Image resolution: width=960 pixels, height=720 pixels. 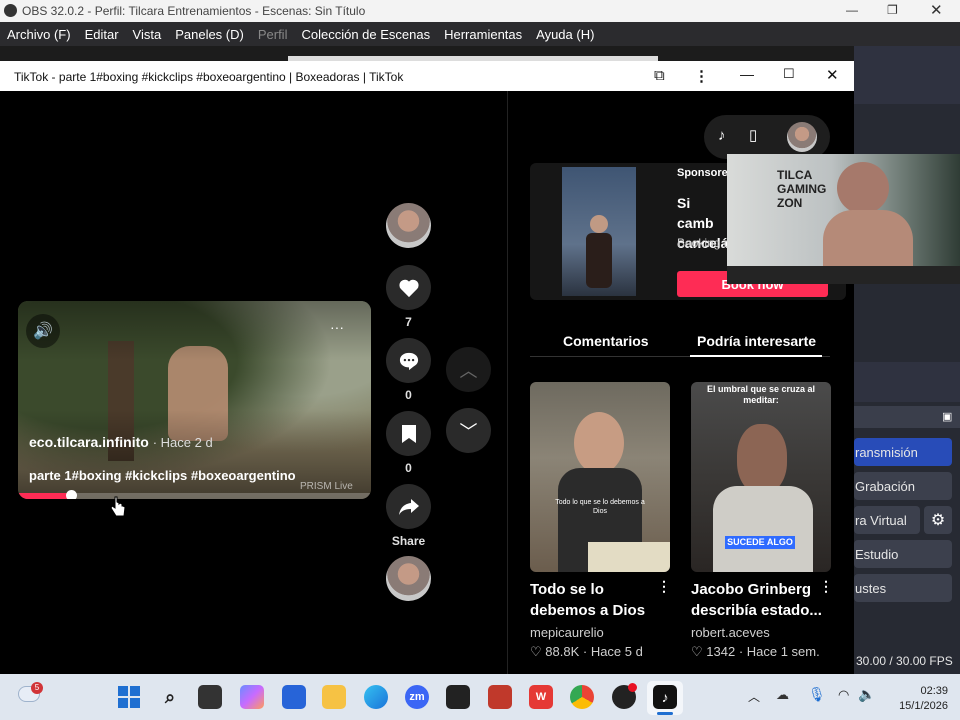 What do you see at coordinates (541, 697) in the screenshot?
I see `wps-icon: W` at bounding box center [541, 697].